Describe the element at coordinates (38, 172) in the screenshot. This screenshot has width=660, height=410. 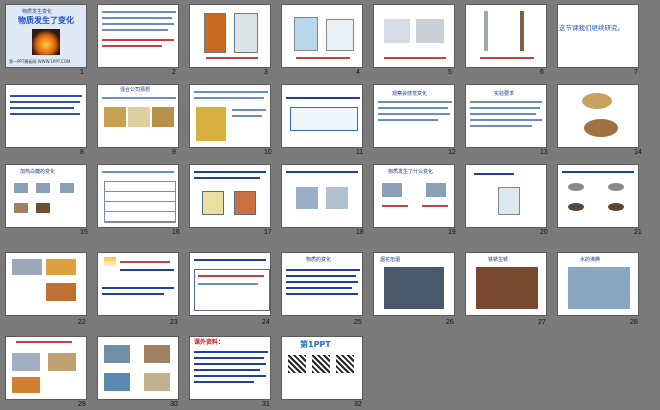
I see `slide-15-title: 加热白糖的变化` at that location.